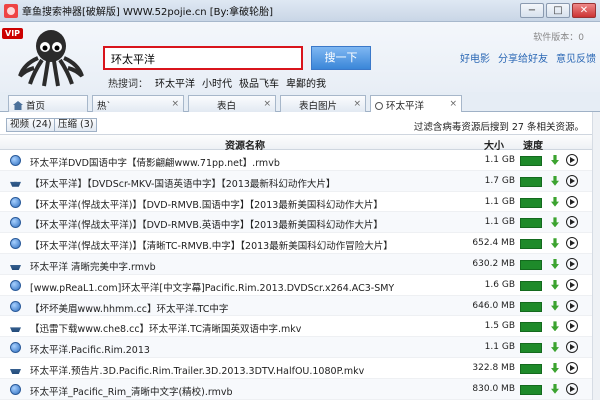 Image resolution: width=600 pixels, height=400 pixels. I want to click on result-count-note: 过滤含病毒资源后搜到 27 条相关资源。, so click(498, 127).